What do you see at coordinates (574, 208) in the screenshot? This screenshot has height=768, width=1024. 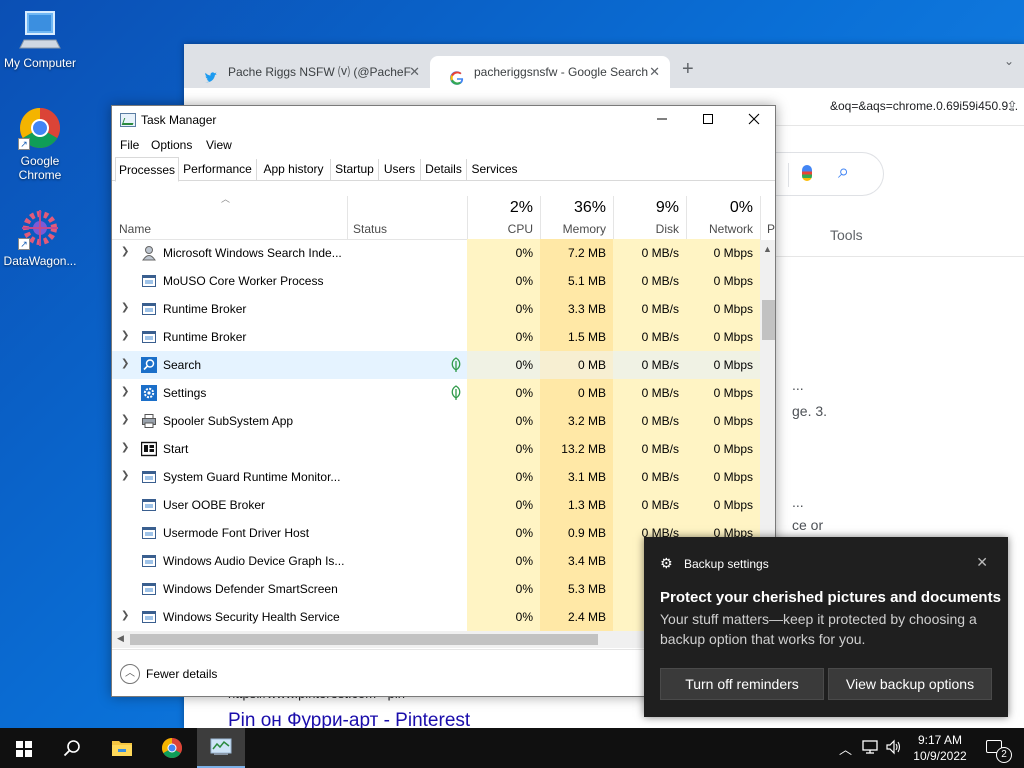 I see `memory-usage-total: 36%` at bounding box center [574, 208].